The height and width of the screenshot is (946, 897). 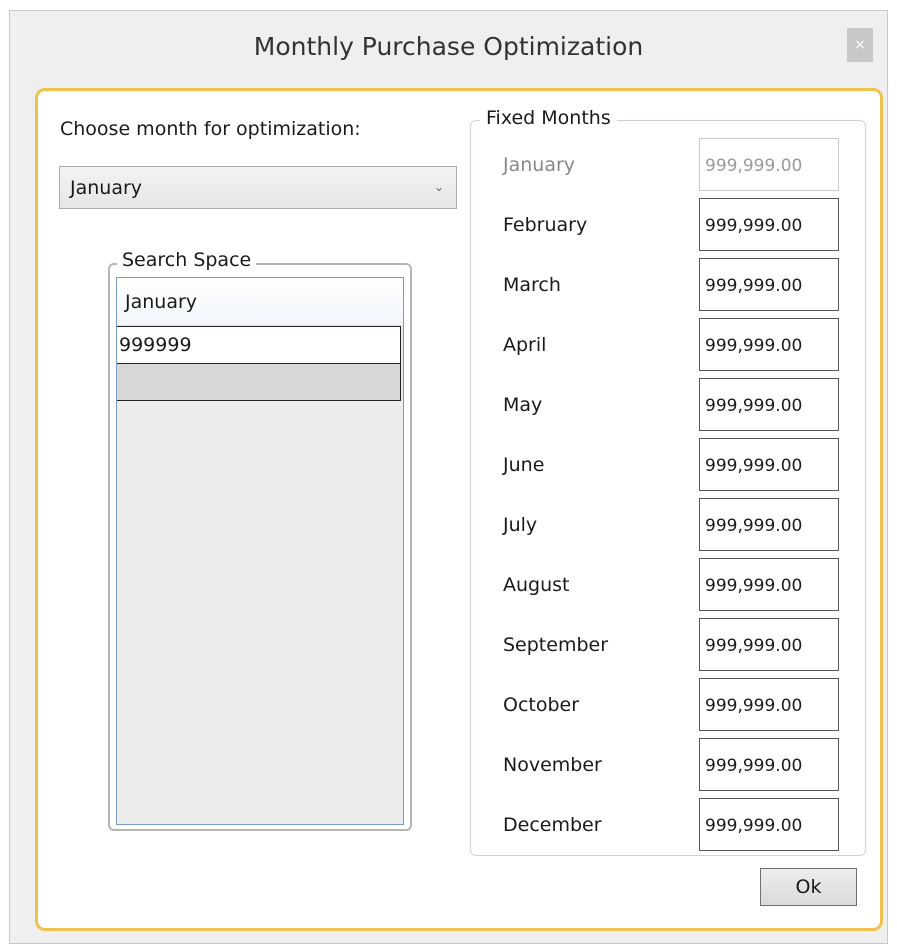 I want to click on month-label-july: July, so click(x=520, y=525).